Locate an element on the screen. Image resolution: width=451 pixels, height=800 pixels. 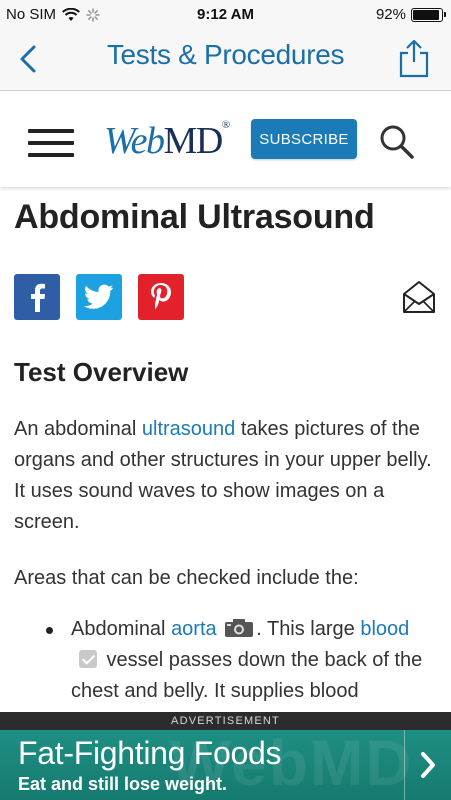
ultrasound-link: ultrasound is located at coordinates (188, 429).